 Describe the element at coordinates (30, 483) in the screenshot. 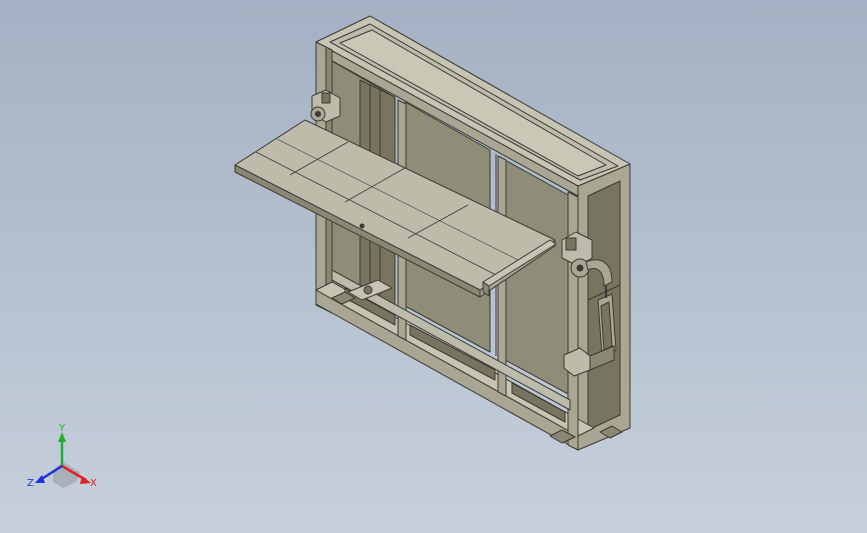

I see `z-axis-label: Z` at that location.